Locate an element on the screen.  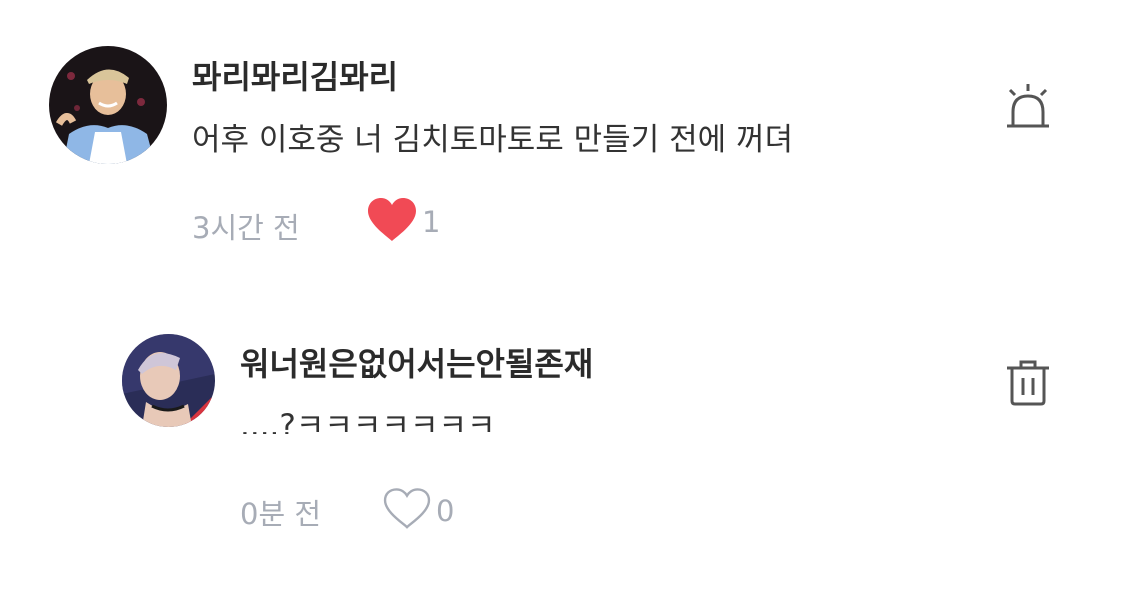
comment-text: 어후 이호중 너 김치토마토로 만들기 전에 꺼뎌 is located at coordinates (493, 140).